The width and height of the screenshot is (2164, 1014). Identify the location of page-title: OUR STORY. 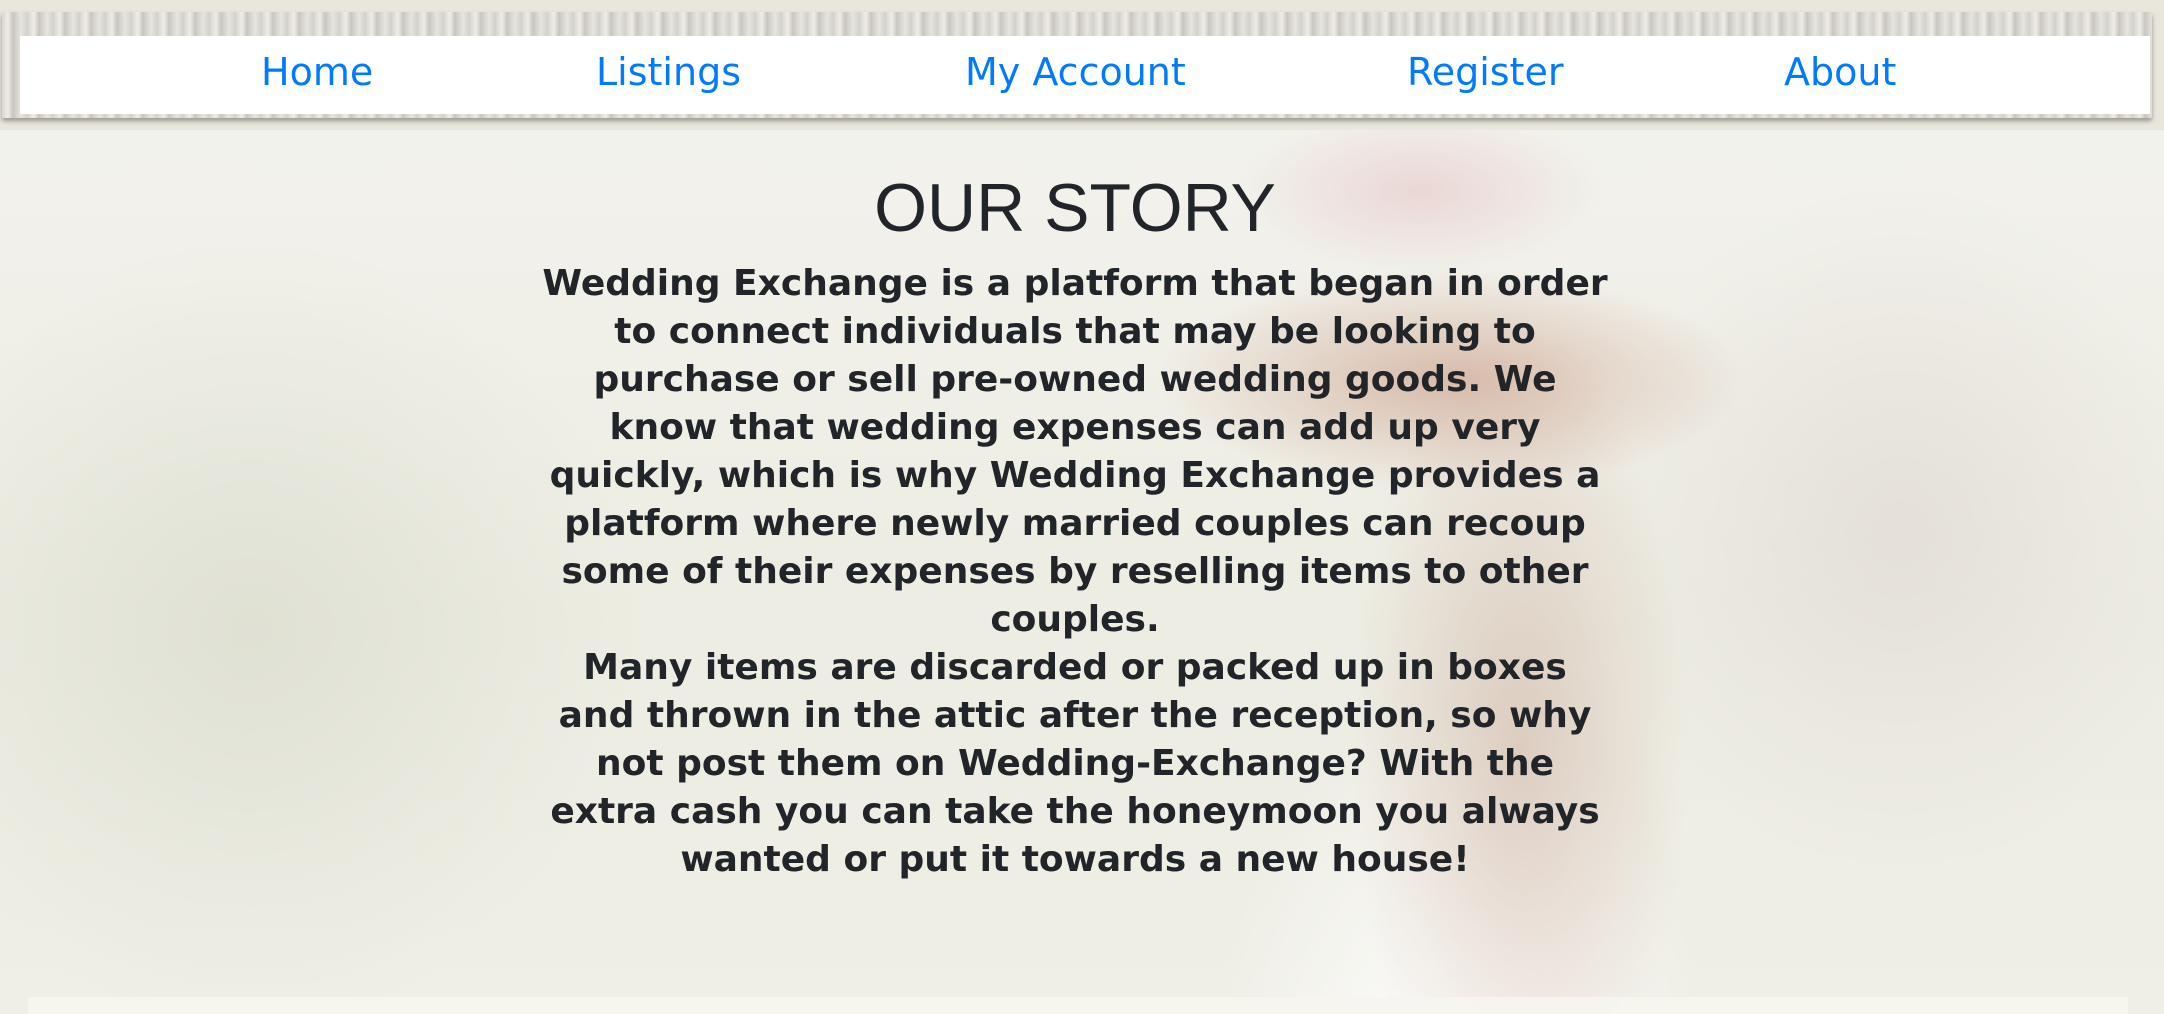
(1075, 208).